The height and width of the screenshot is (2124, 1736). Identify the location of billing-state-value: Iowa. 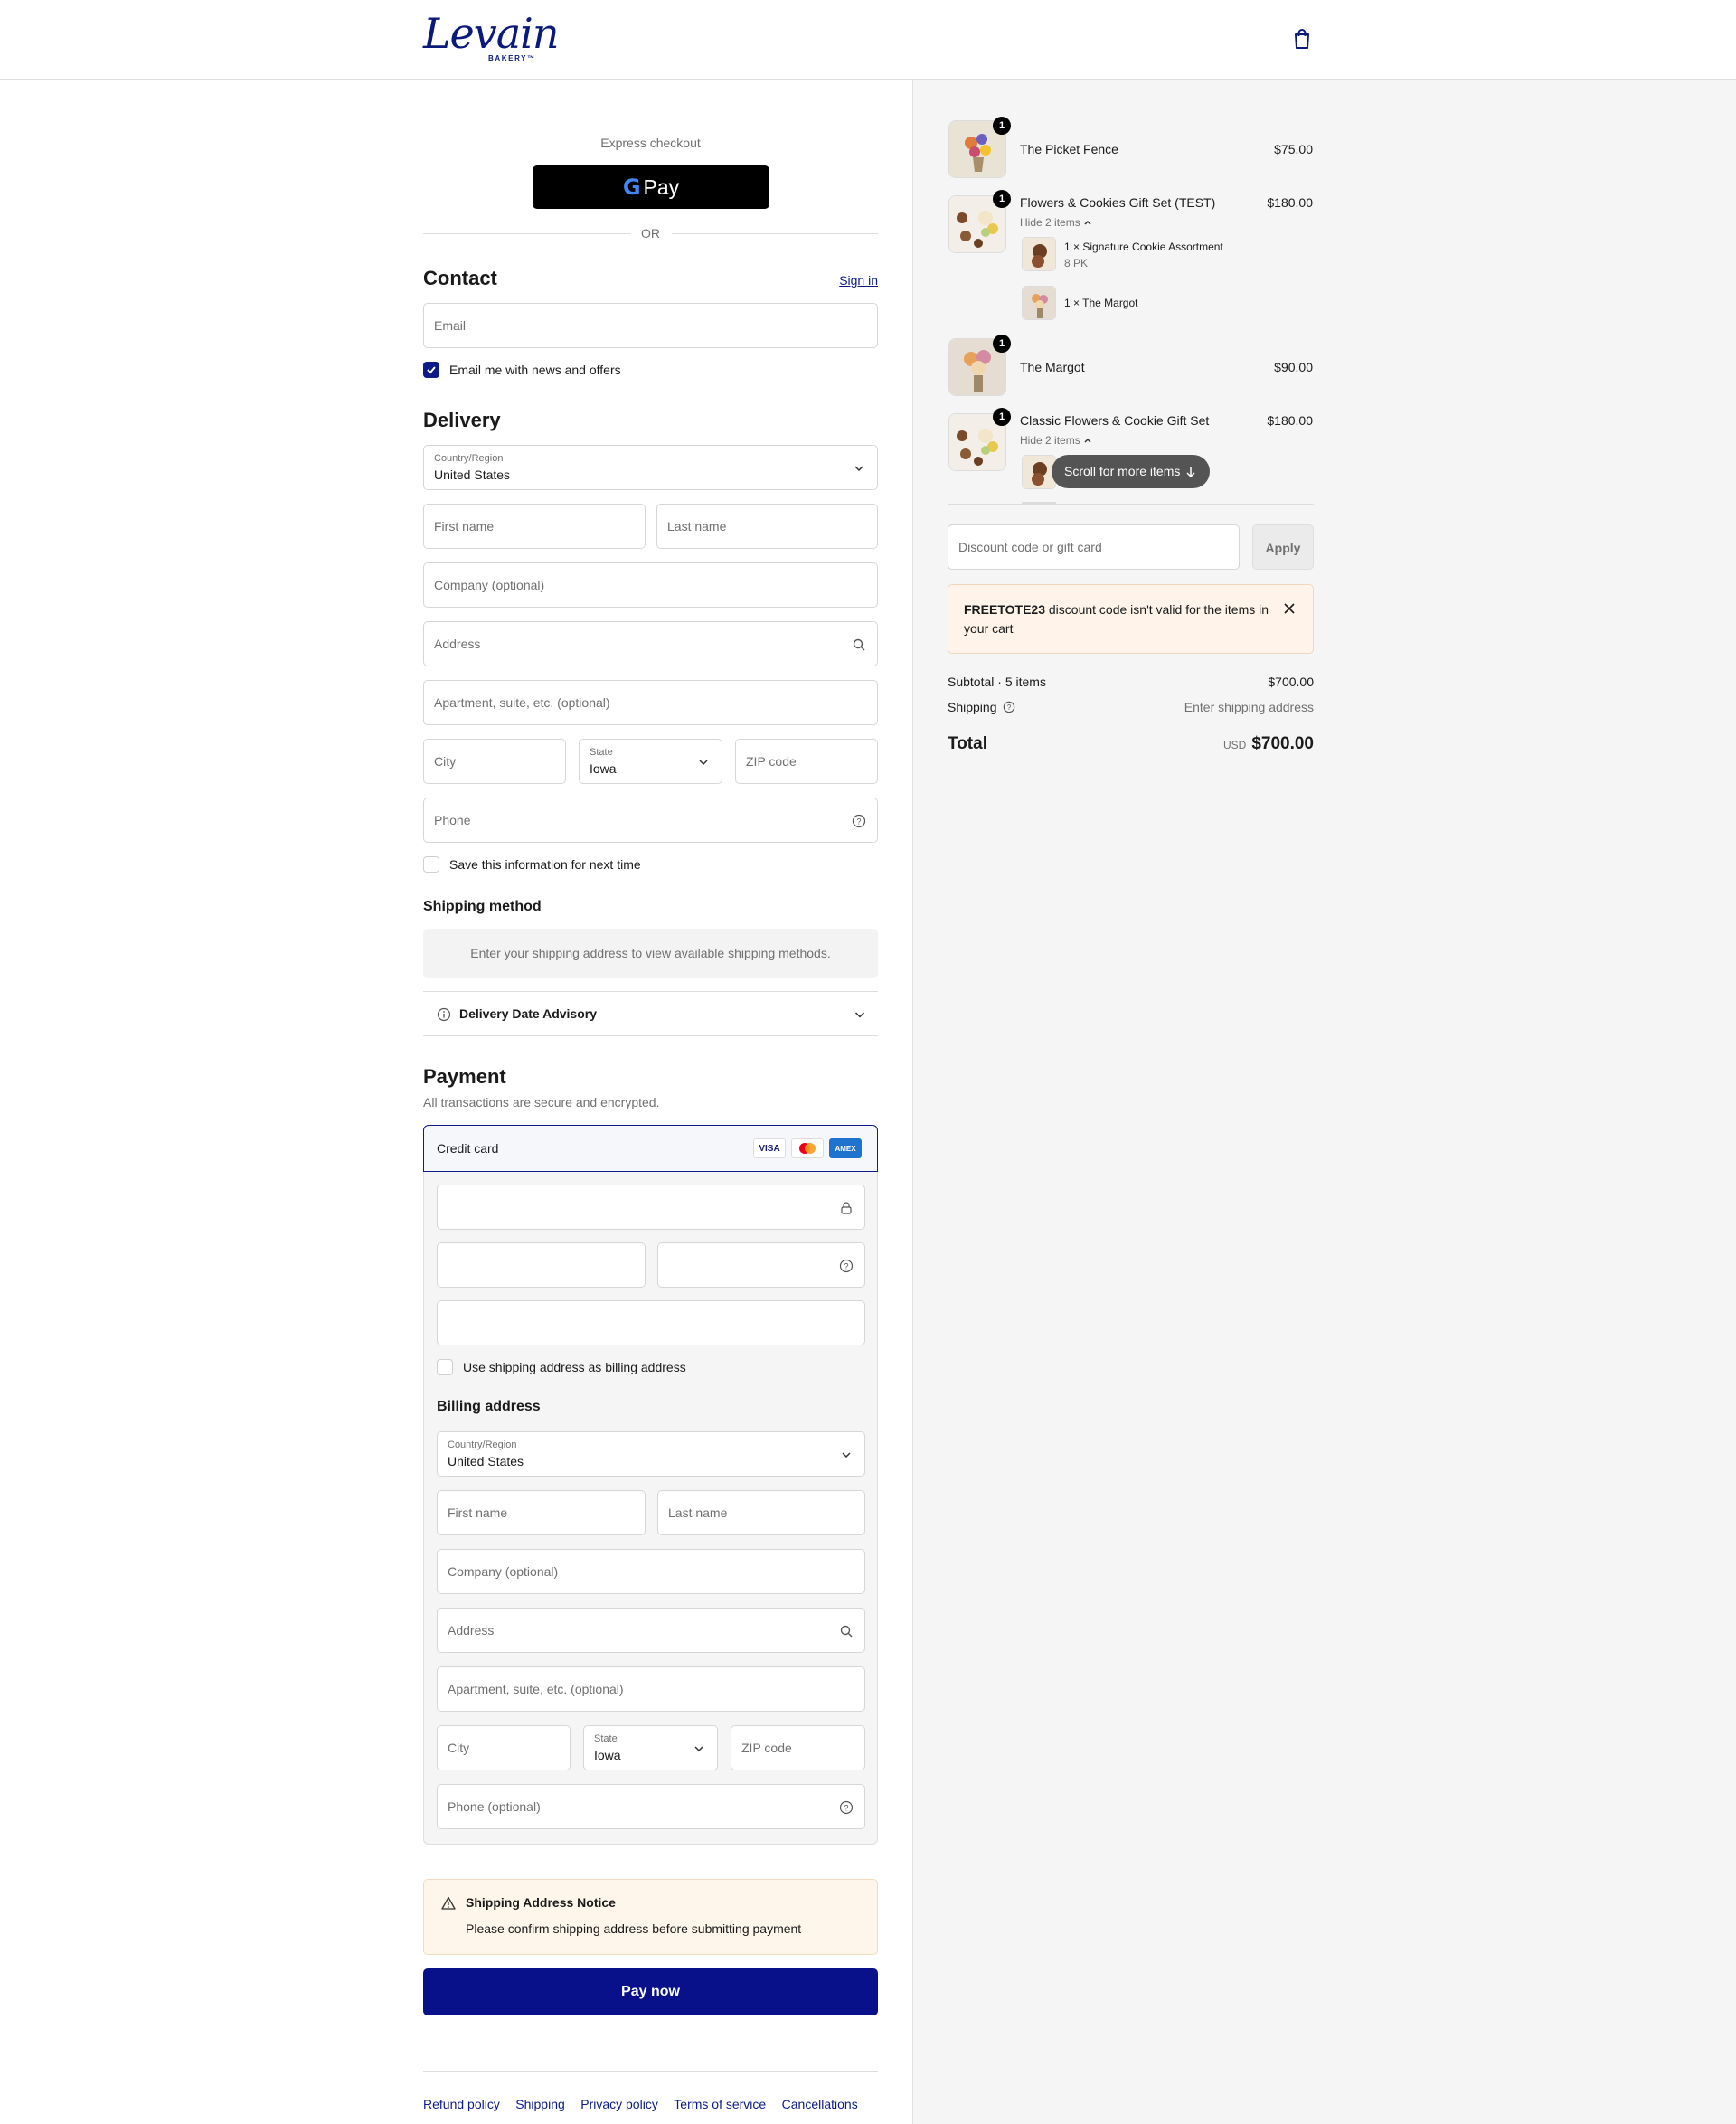
(607, 1755).